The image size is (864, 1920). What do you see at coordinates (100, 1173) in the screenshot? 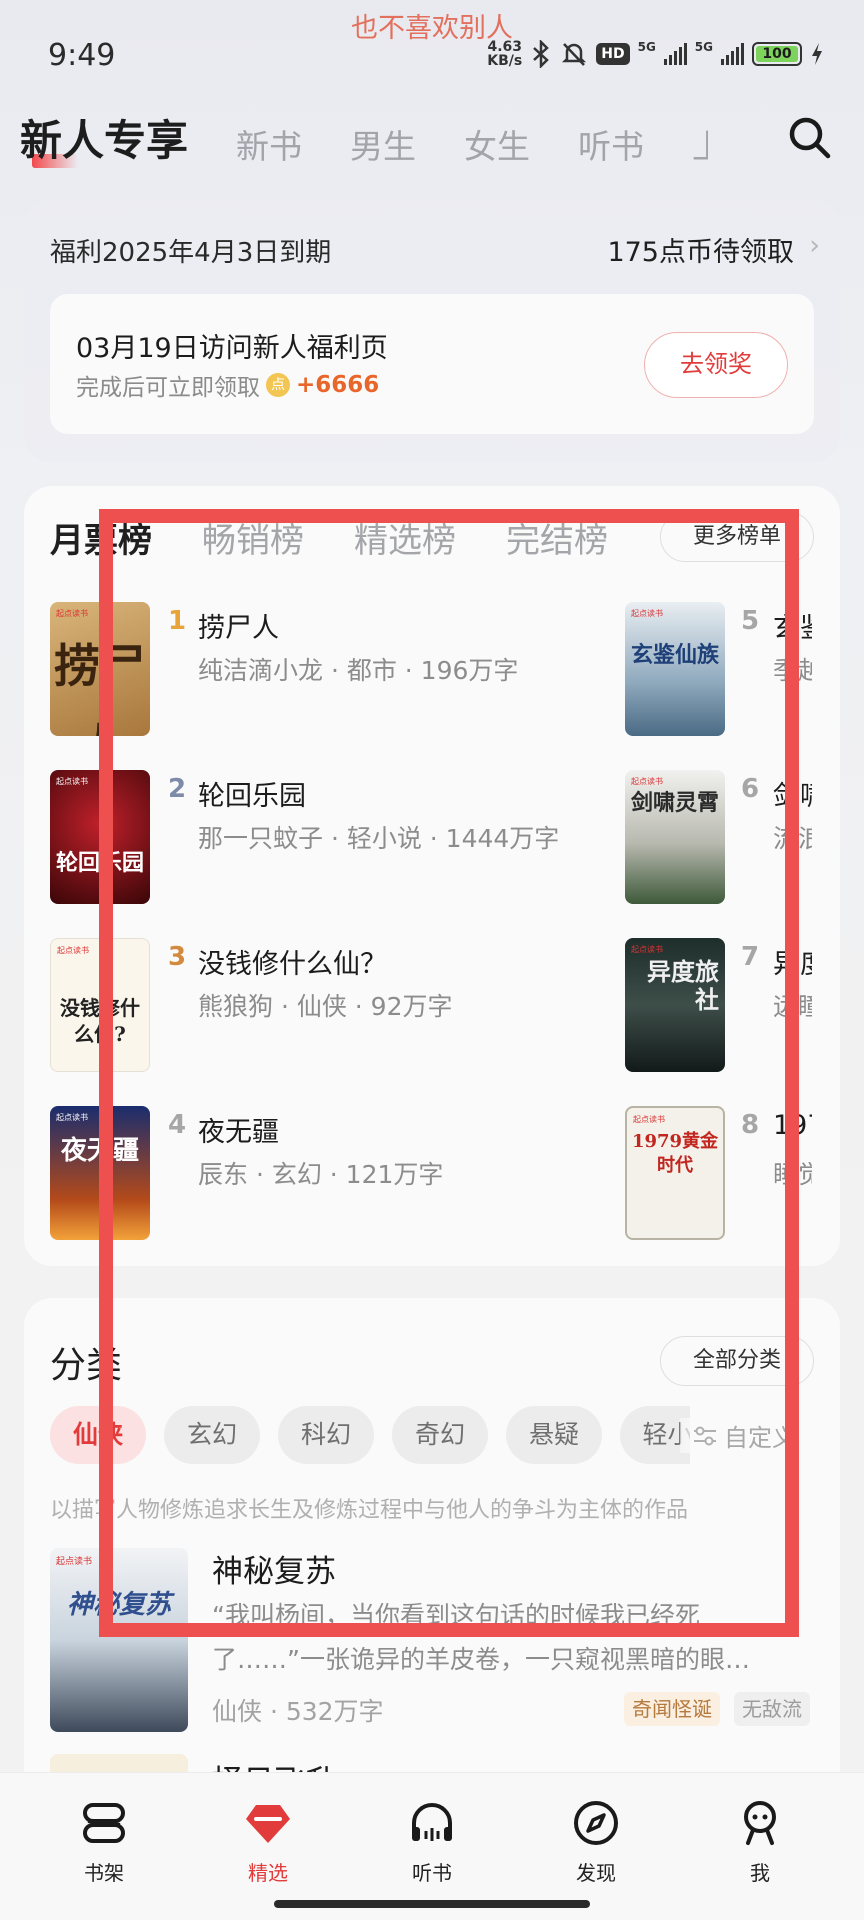
I see `book-cover: 起点读书 夜无疆` at bounding box center [100, 1173].